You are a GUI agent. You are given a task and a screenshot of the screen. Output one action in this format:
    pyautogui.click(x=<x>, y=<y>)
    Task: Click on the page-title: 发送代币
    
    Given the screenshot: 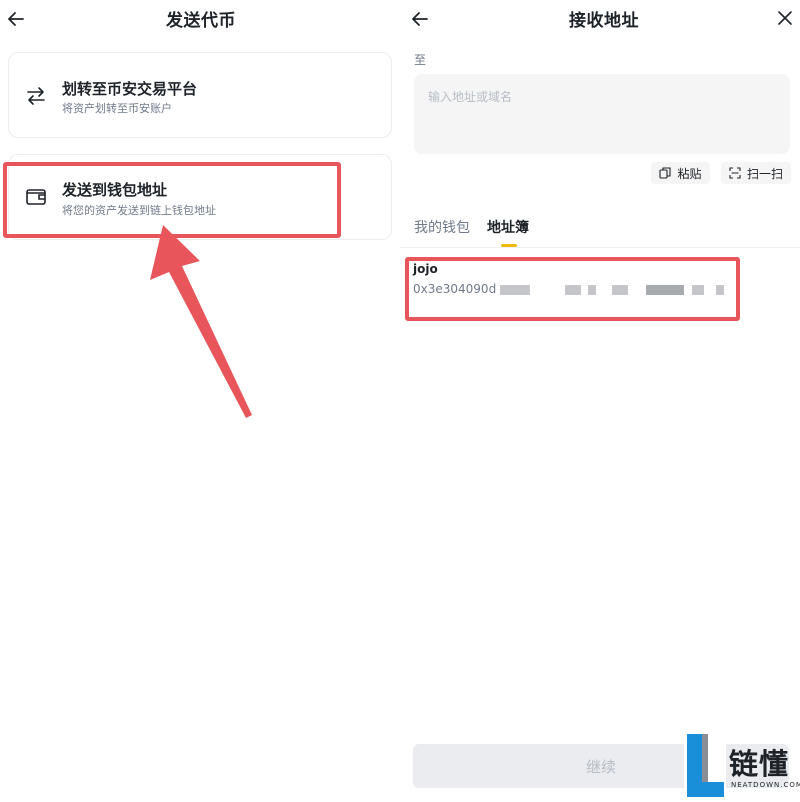 What is the action you would take?
    pyautogui.click(x=201, y=21)
    